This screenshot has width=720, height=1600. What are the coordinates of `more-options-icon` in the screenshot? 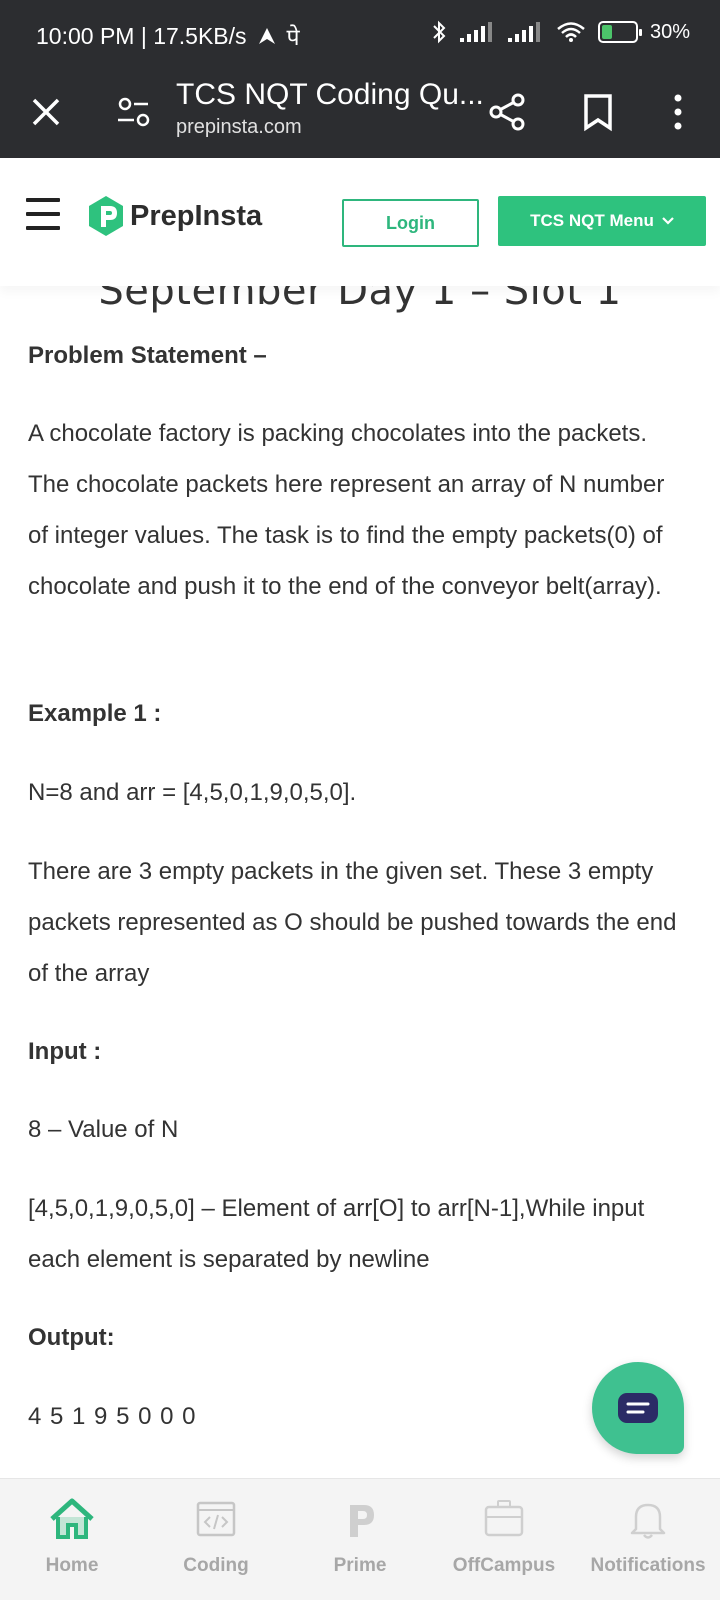 It's located at (678, 112).